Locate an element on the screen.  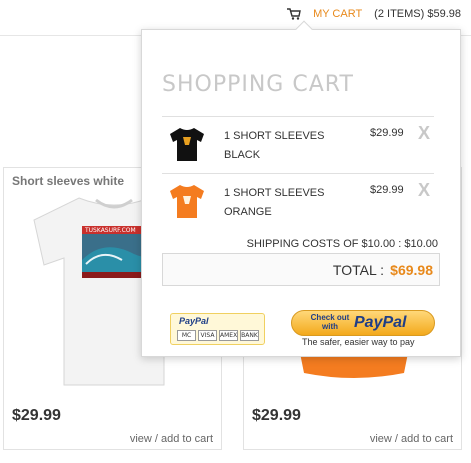
cart-heading: SHOPPING CART is located at coordinates (258, 84).